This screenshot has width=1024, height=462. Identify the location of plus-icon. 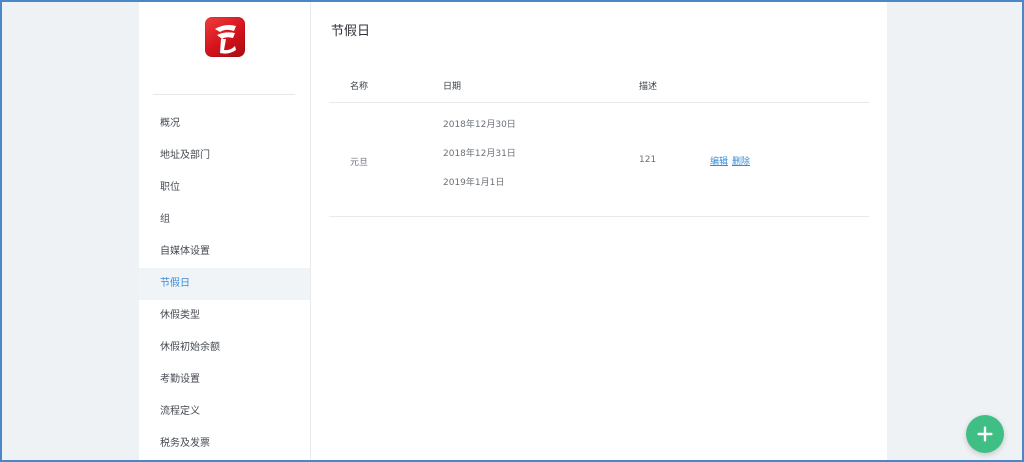
(985, 434).